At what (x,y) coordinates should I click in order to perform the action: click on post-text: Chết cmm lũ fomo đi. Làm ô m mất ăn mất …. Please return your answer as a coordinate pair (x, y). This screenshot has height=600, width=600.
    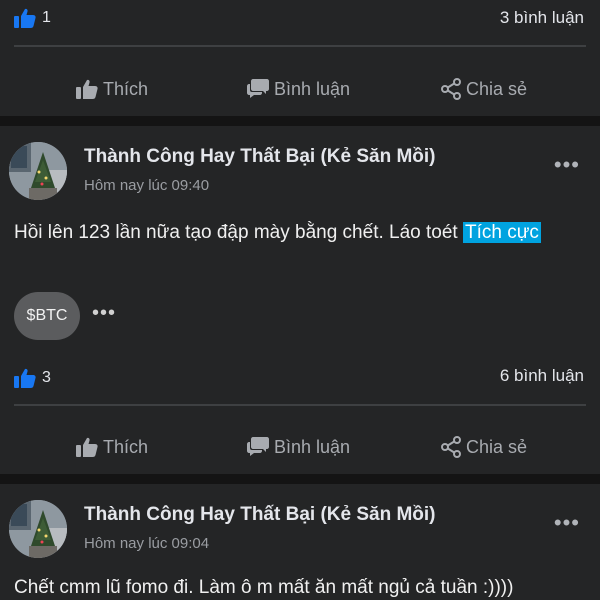
    Looking at the image, I should click on (264, 587).